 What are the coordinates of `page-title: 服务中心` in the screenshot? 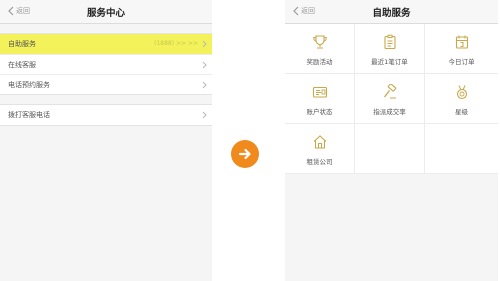 It's located at (105, 13).